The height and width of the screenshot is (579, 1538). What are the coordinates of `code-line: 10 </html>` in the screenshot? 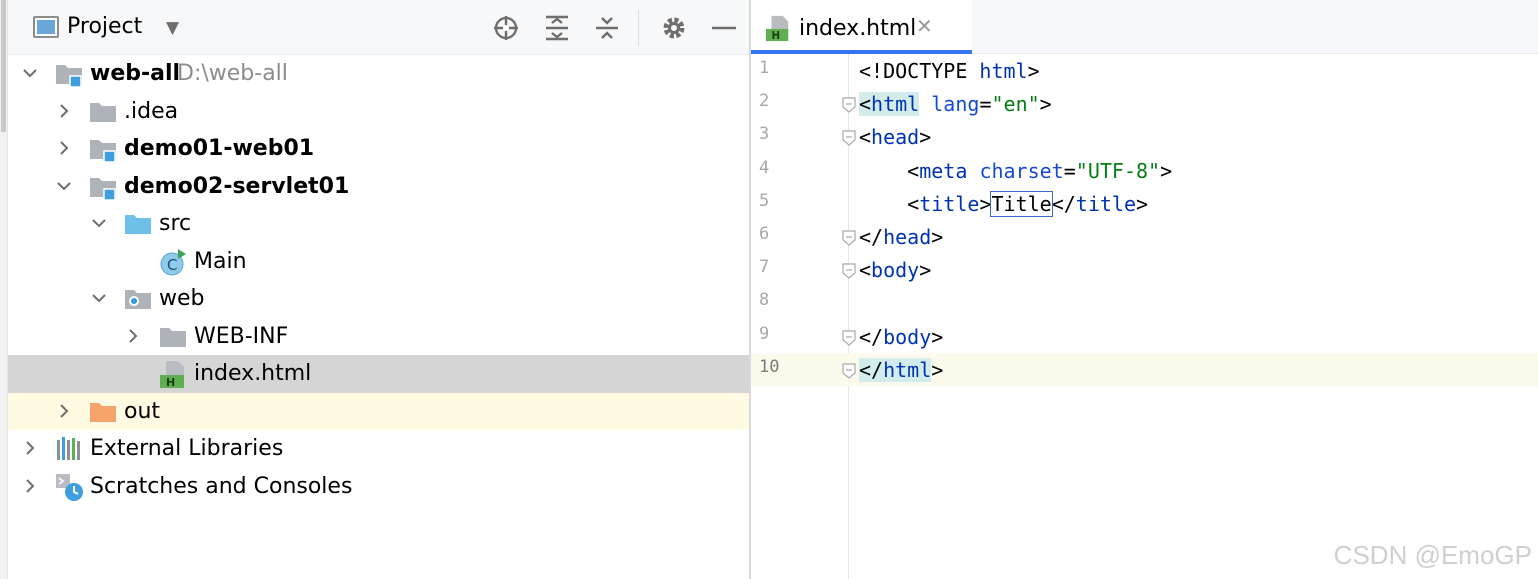 It's located at (1144, 369).